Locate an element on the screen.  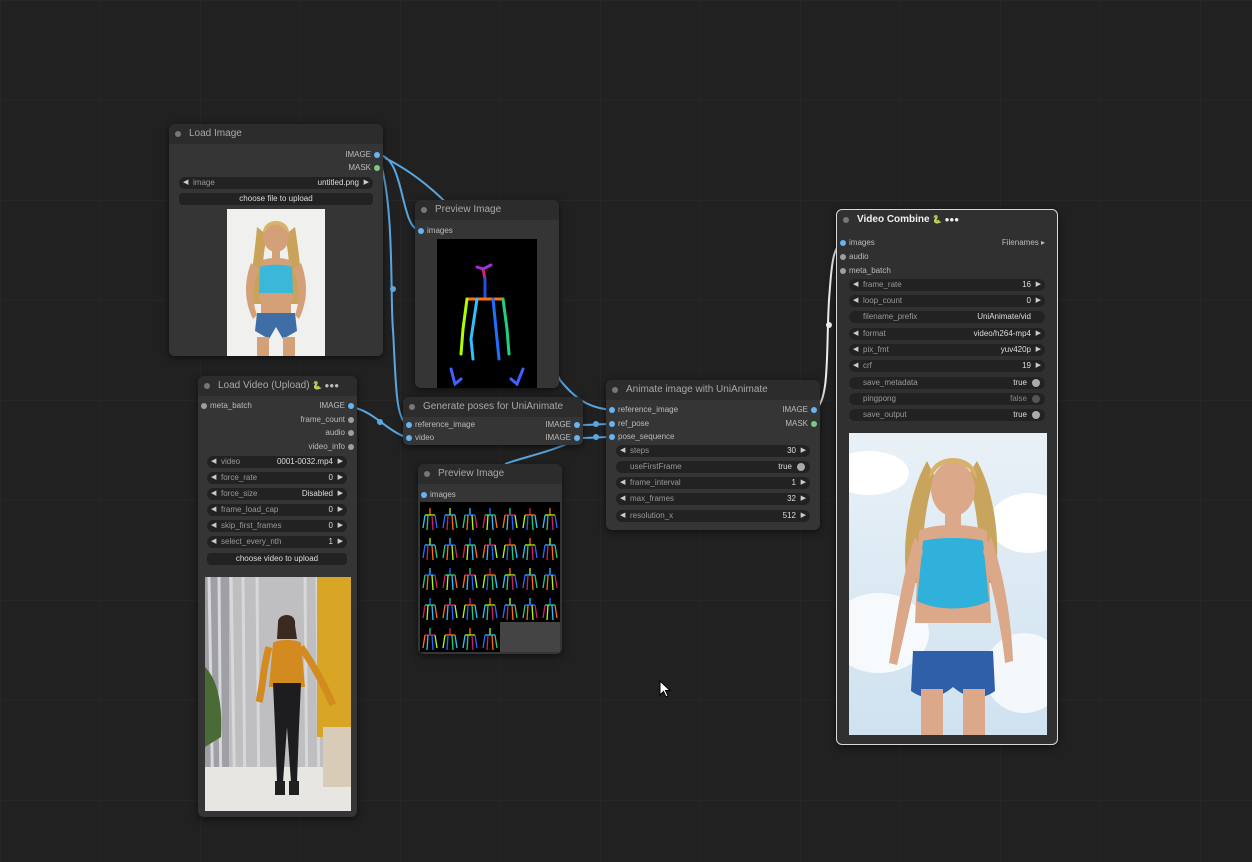
preview-image-node-sequence: Preview Image images is located at coordinates (490, 559).